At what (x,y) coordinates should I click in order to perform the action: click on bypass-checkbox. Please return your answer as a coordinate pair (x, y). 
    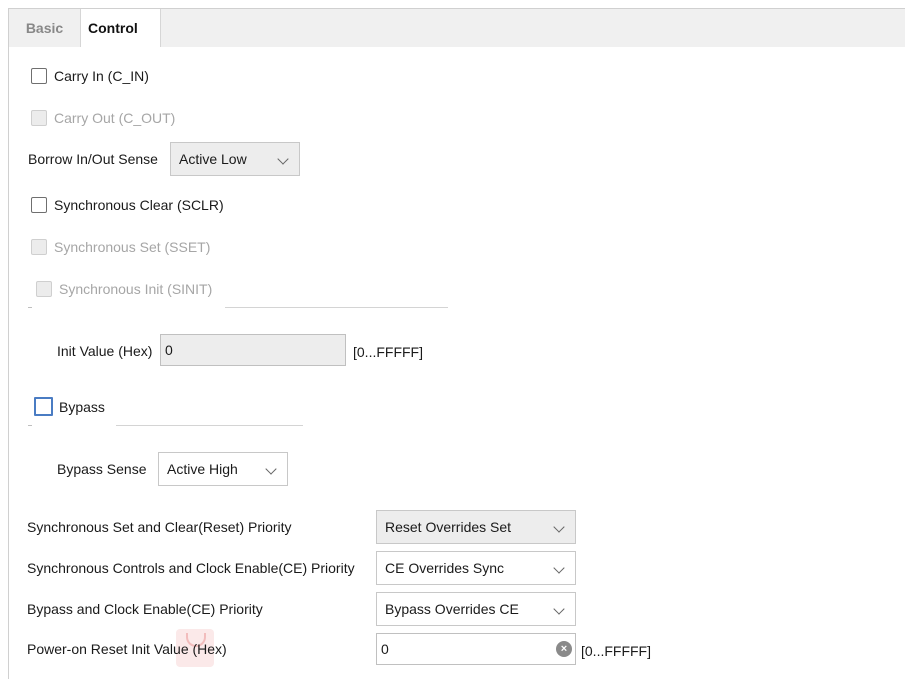
    Looking at the image, I should click on (43, 406).